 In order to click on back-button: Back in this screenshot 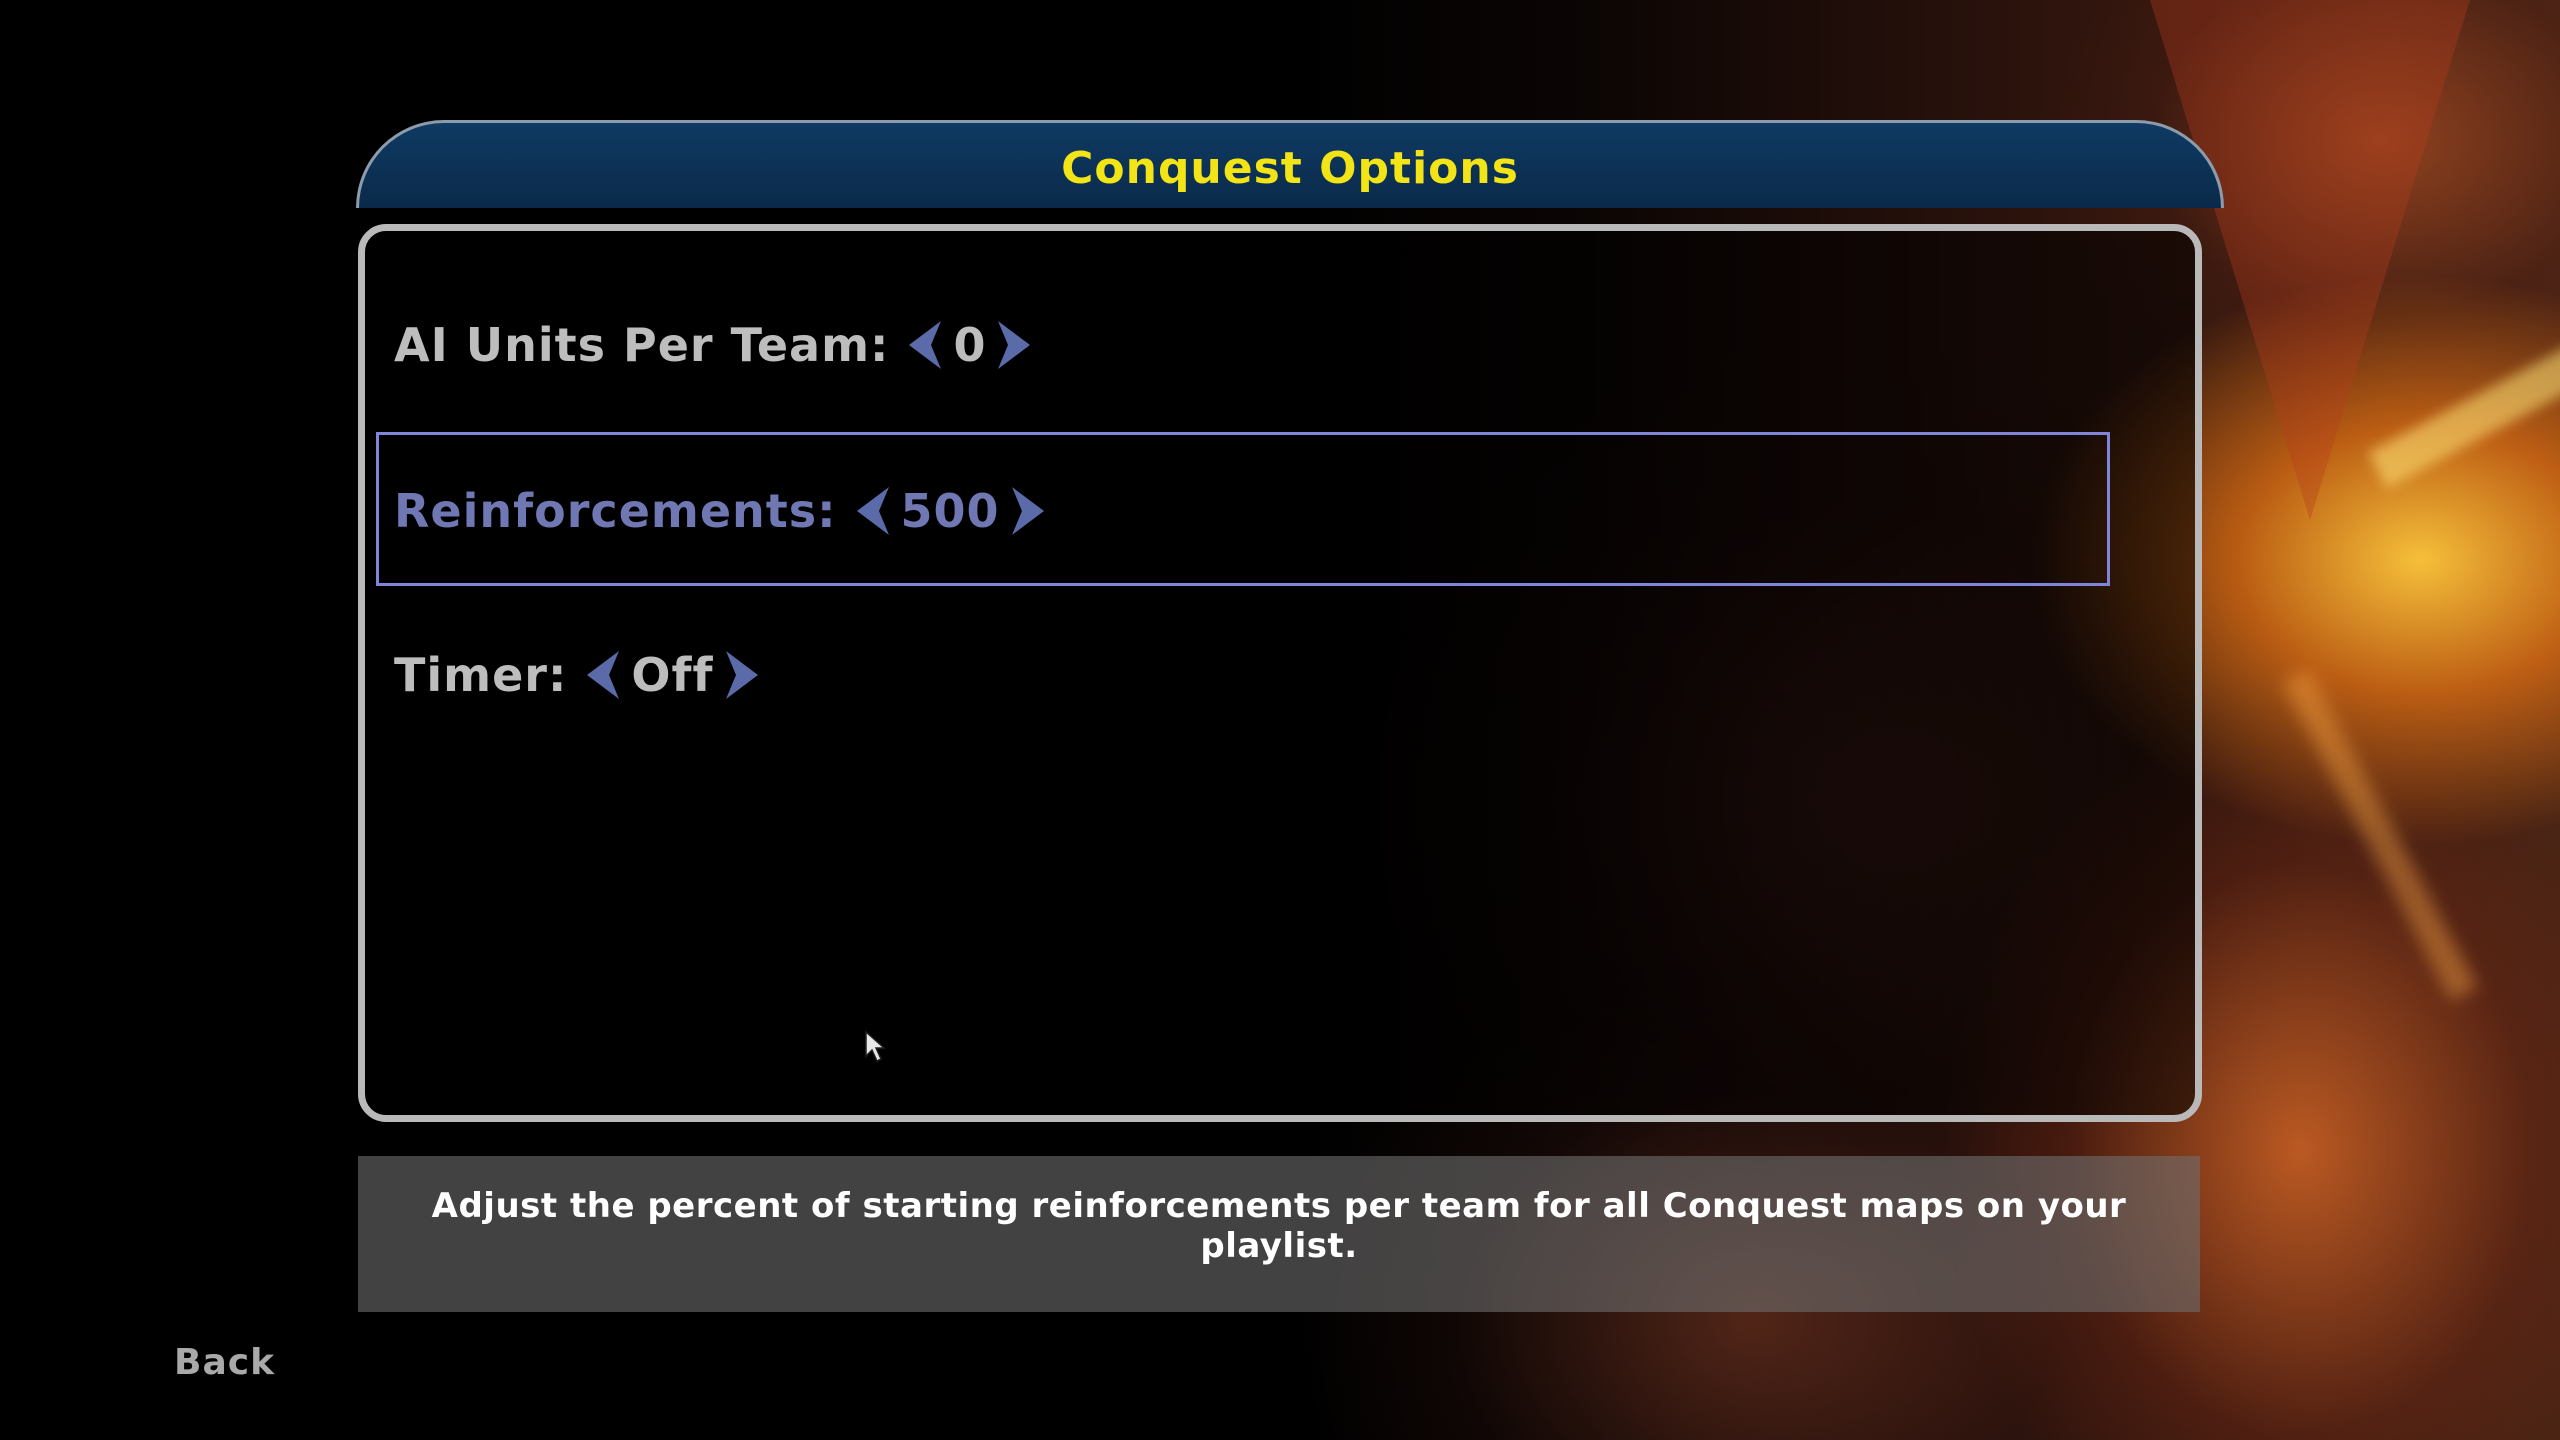, I will do `click(224, 1362)`.